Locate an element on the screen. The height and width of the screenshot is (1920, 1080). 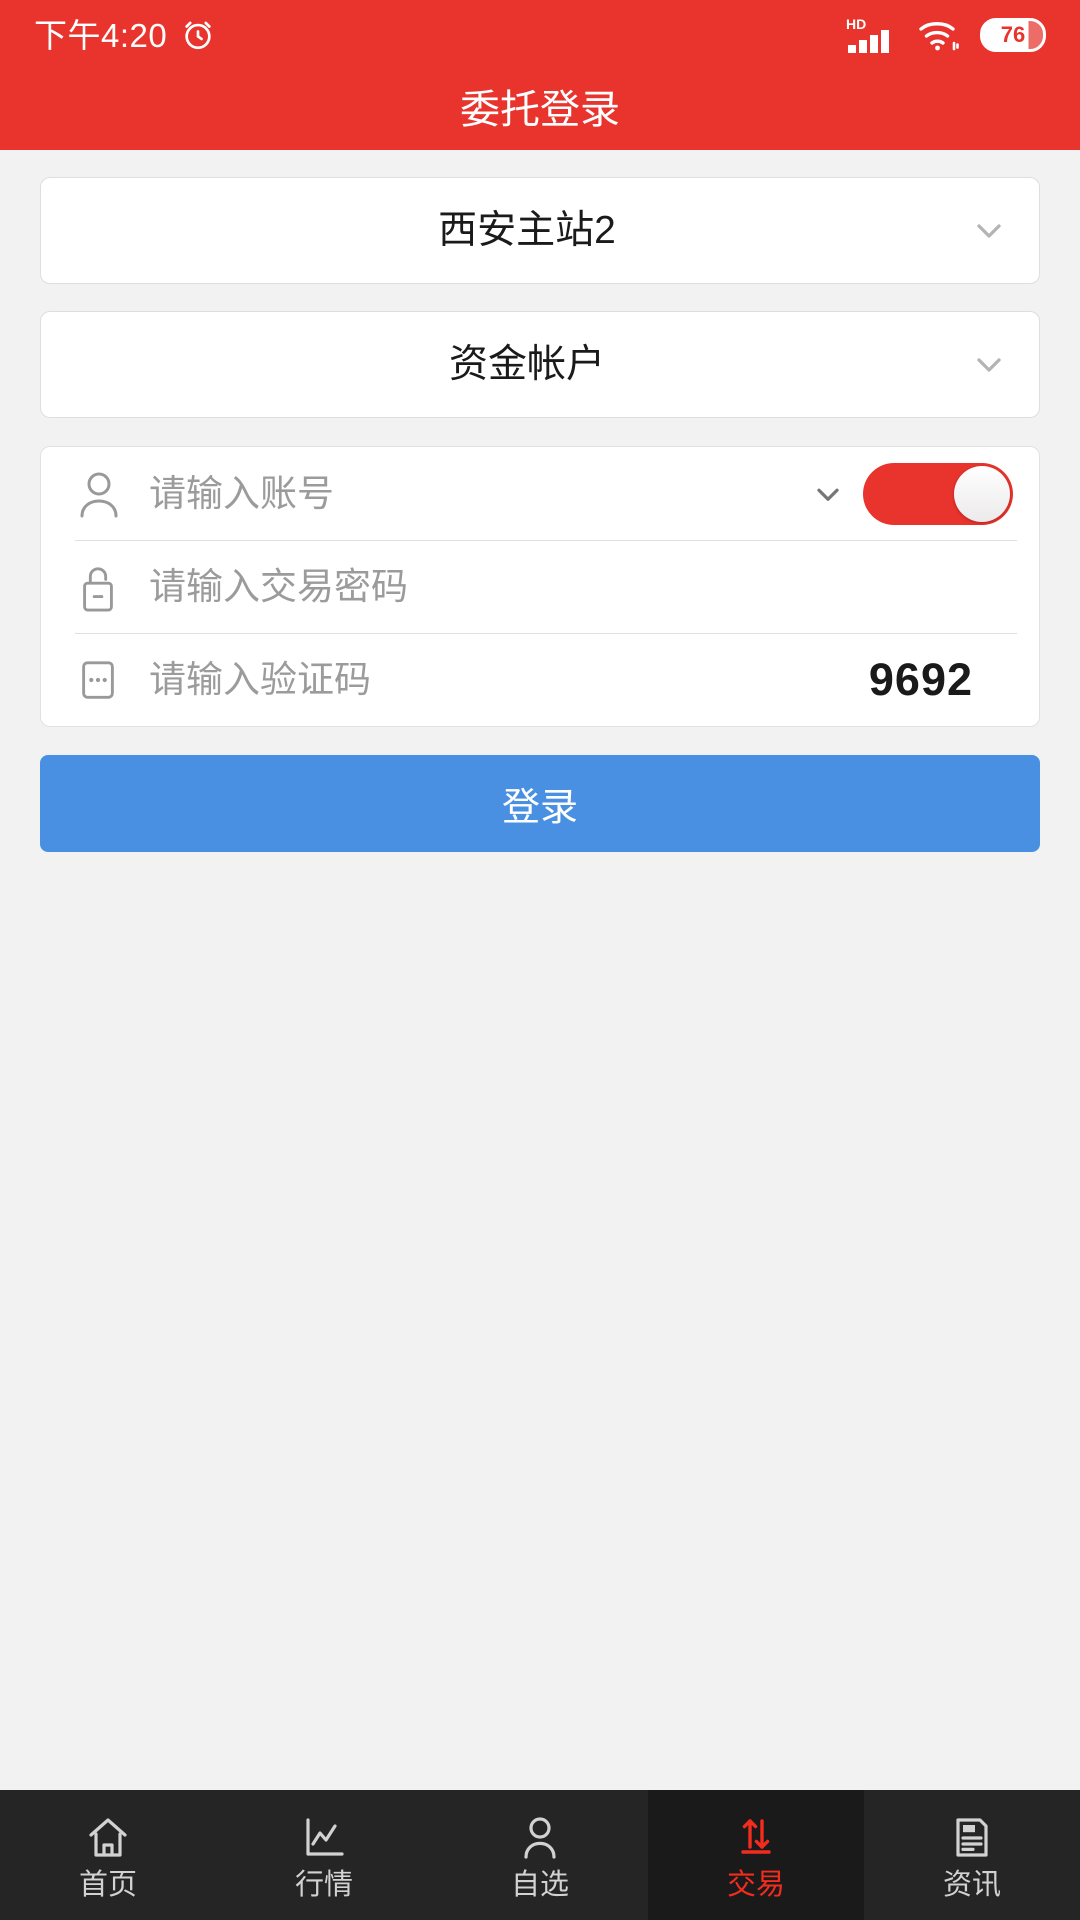
user-icon is located at coordinates (112, 494).